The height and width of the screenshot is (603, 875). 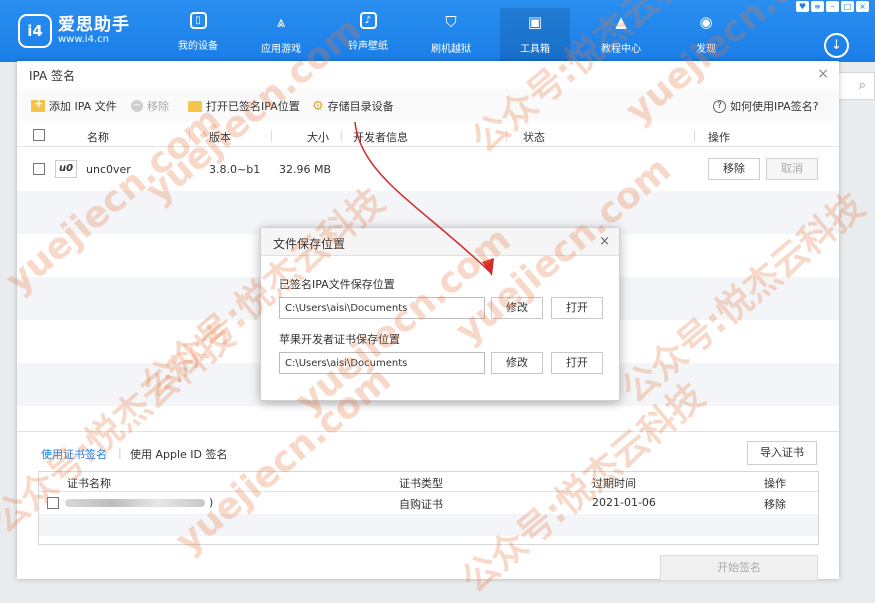 What do you see at coordinates (281, 35) in the screenshot?
I see `nav-apps-games: ⩓ 应用游戏` at bounding box center [281, 35].